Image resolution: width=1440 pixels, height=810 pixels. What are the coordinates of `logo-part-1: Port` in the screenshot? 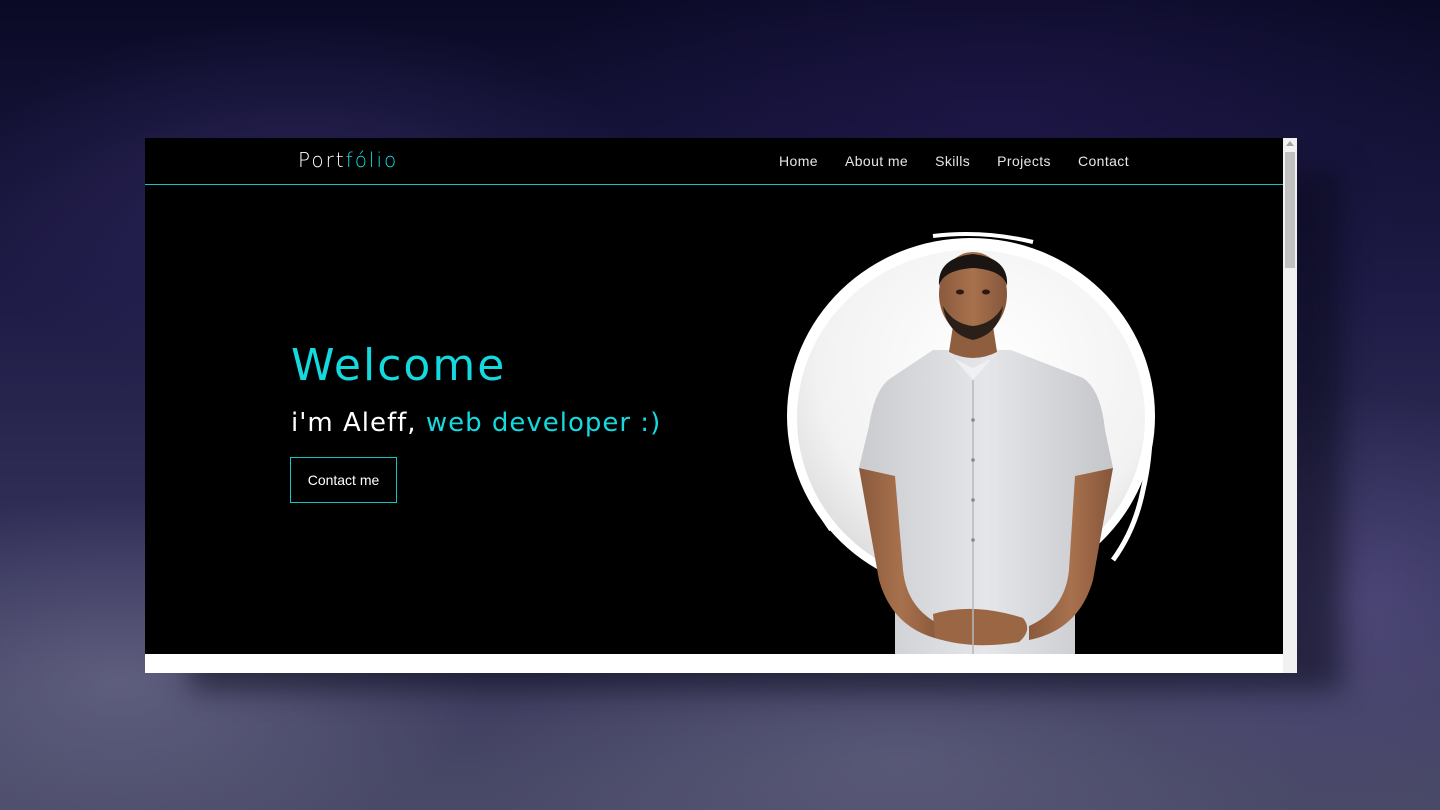 It's located at (322, 160).